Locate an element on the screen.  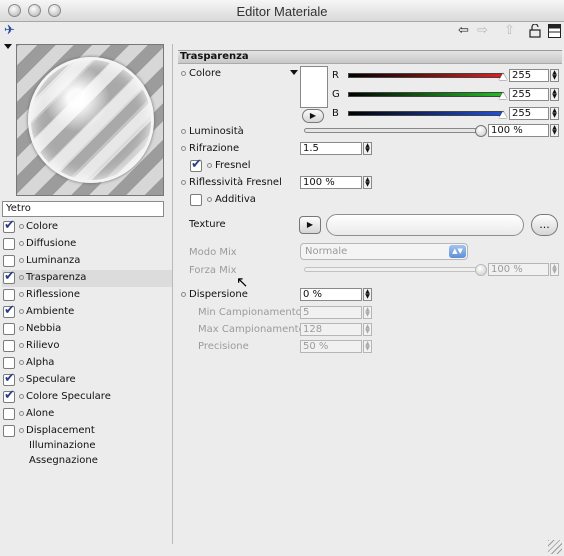
channel-label: Riflessione is located at coordinates (53, 294).